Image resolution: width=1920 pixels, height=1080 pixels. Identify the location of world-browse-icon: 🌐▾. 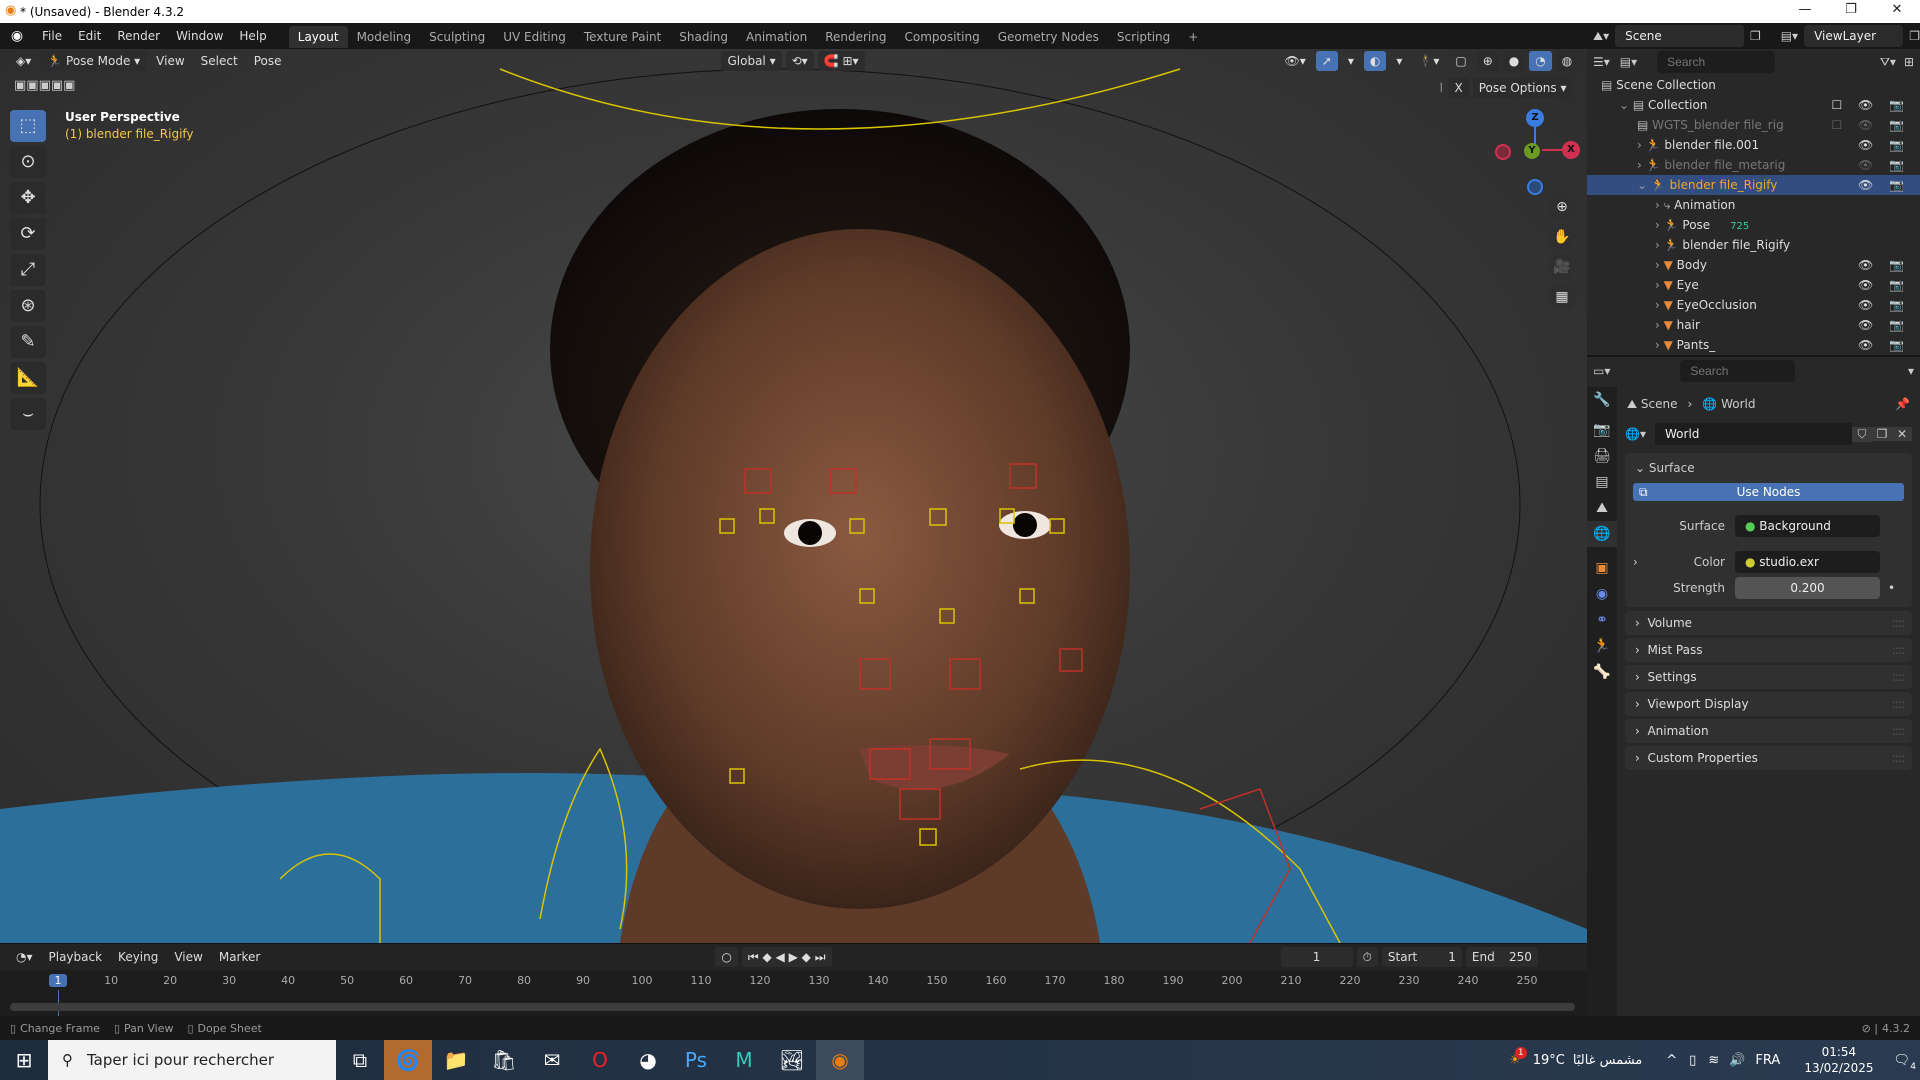
(1640, 434).